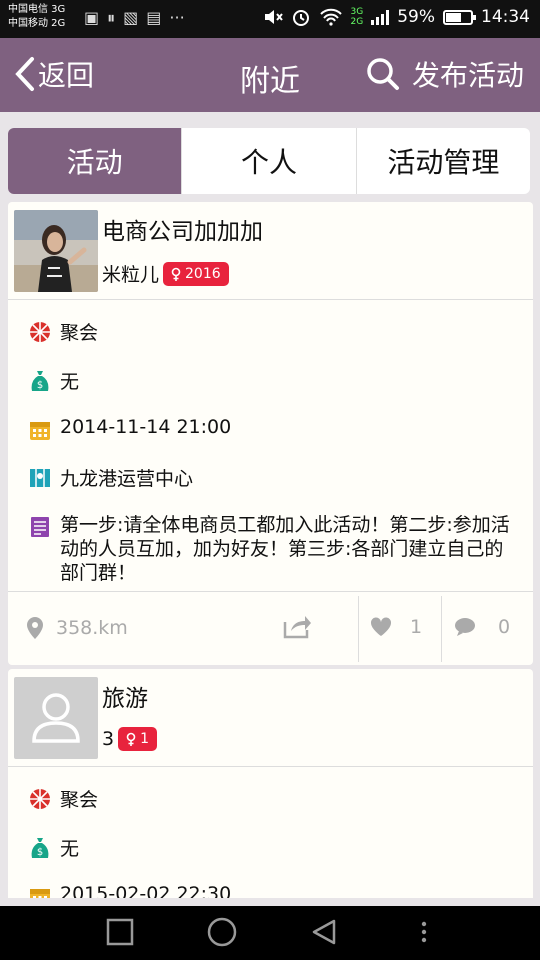  I want to click on gender-badge: 2016, so click(196, 273).